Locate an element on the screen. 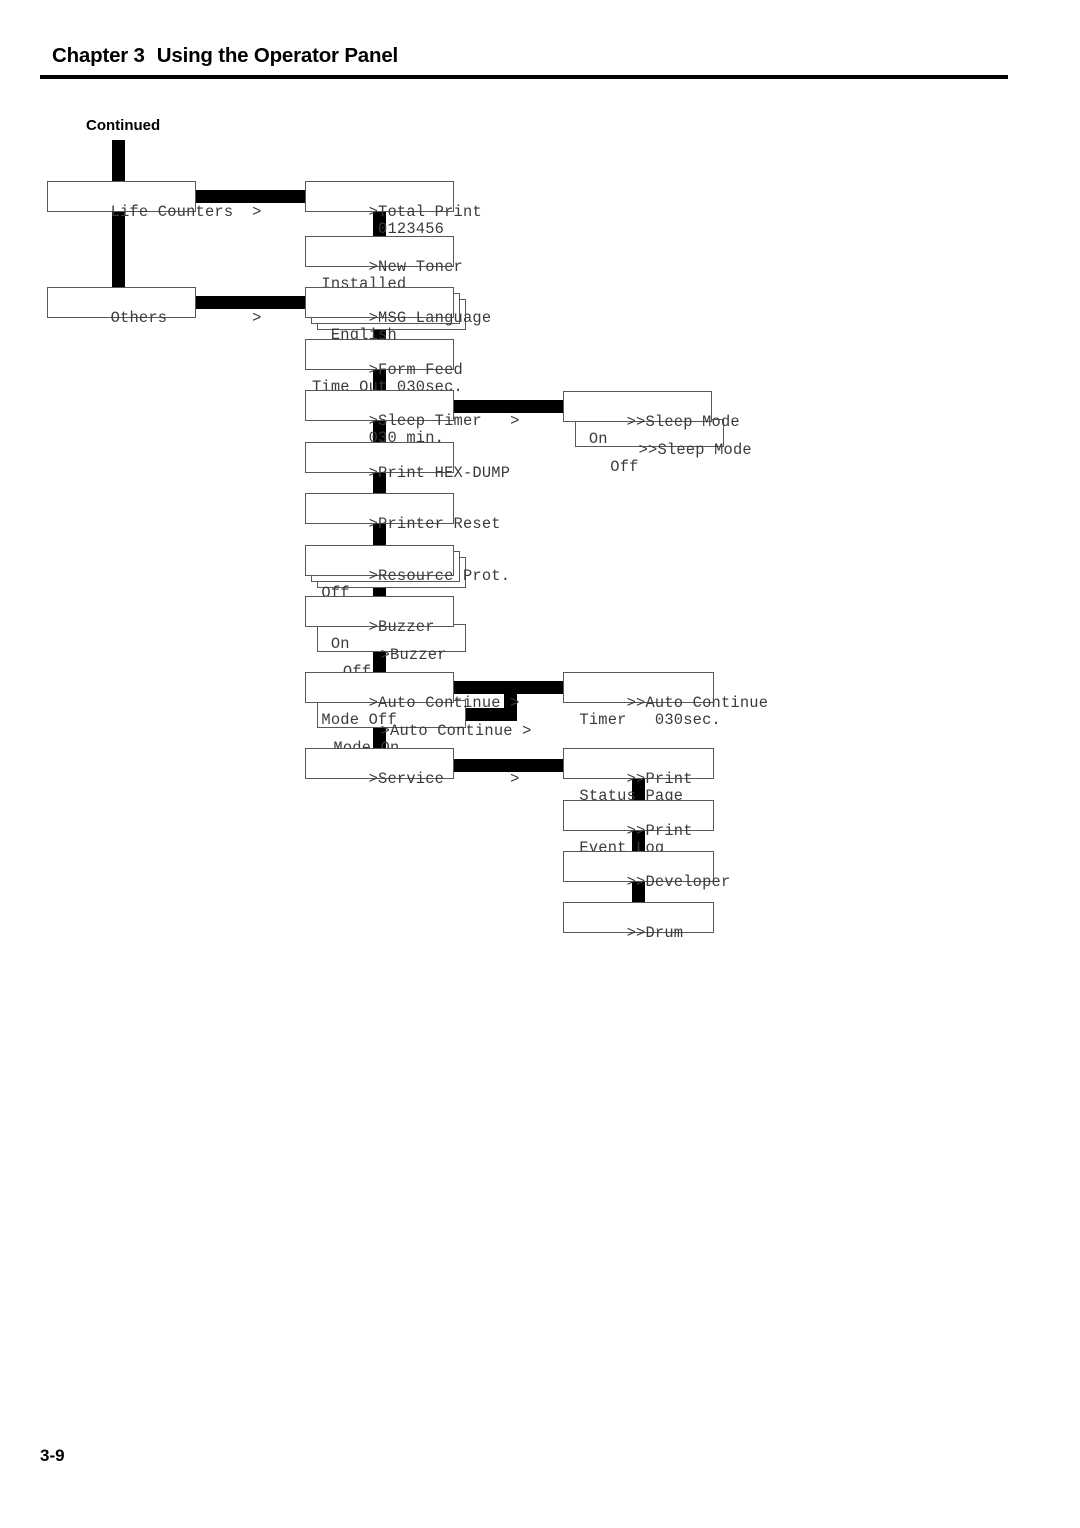 The height and width of the screenshot is (1528, 1080). menu-box-drum: >>Drum is located at coordinates (638, 921).